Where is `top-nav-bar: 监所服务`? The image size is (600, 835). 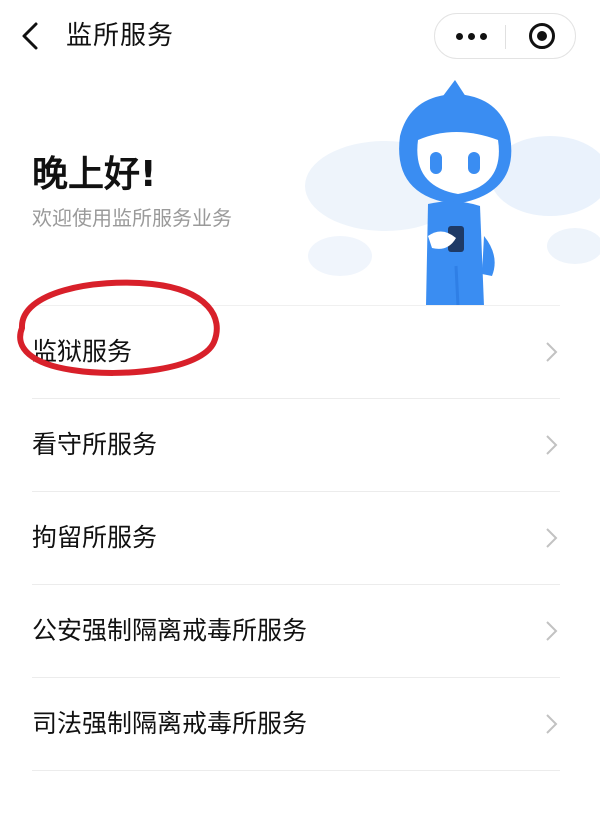
top-nav-bar: 监所服务 is located at coordinates (300, 38).